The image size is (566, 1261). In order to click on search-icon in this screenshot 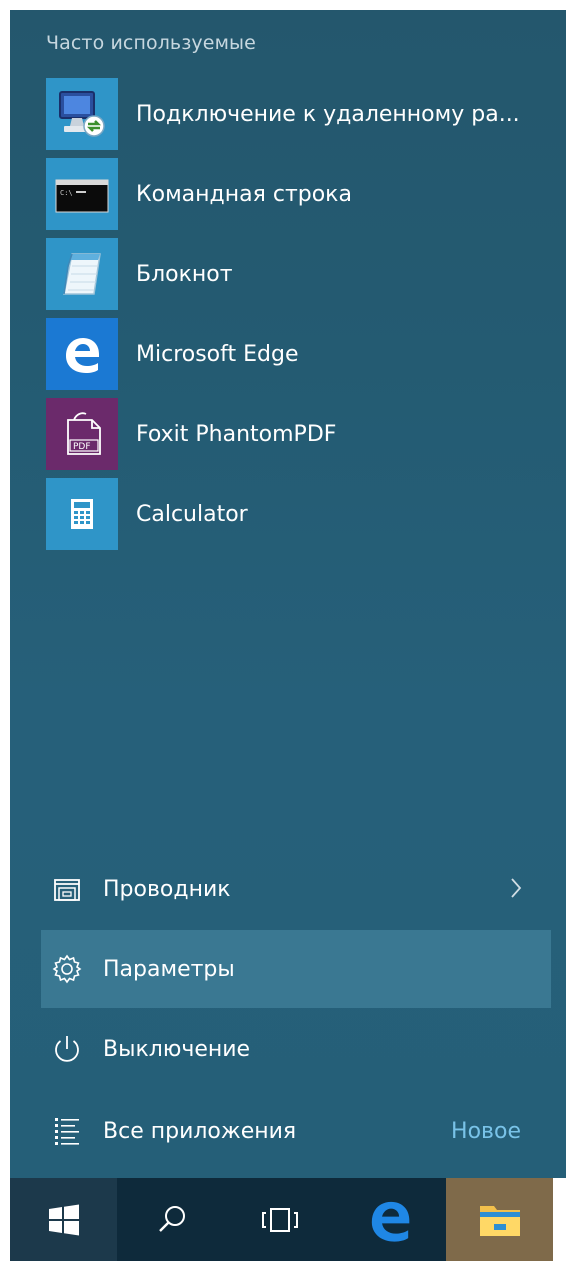, I will do `click(172, 1218)`.